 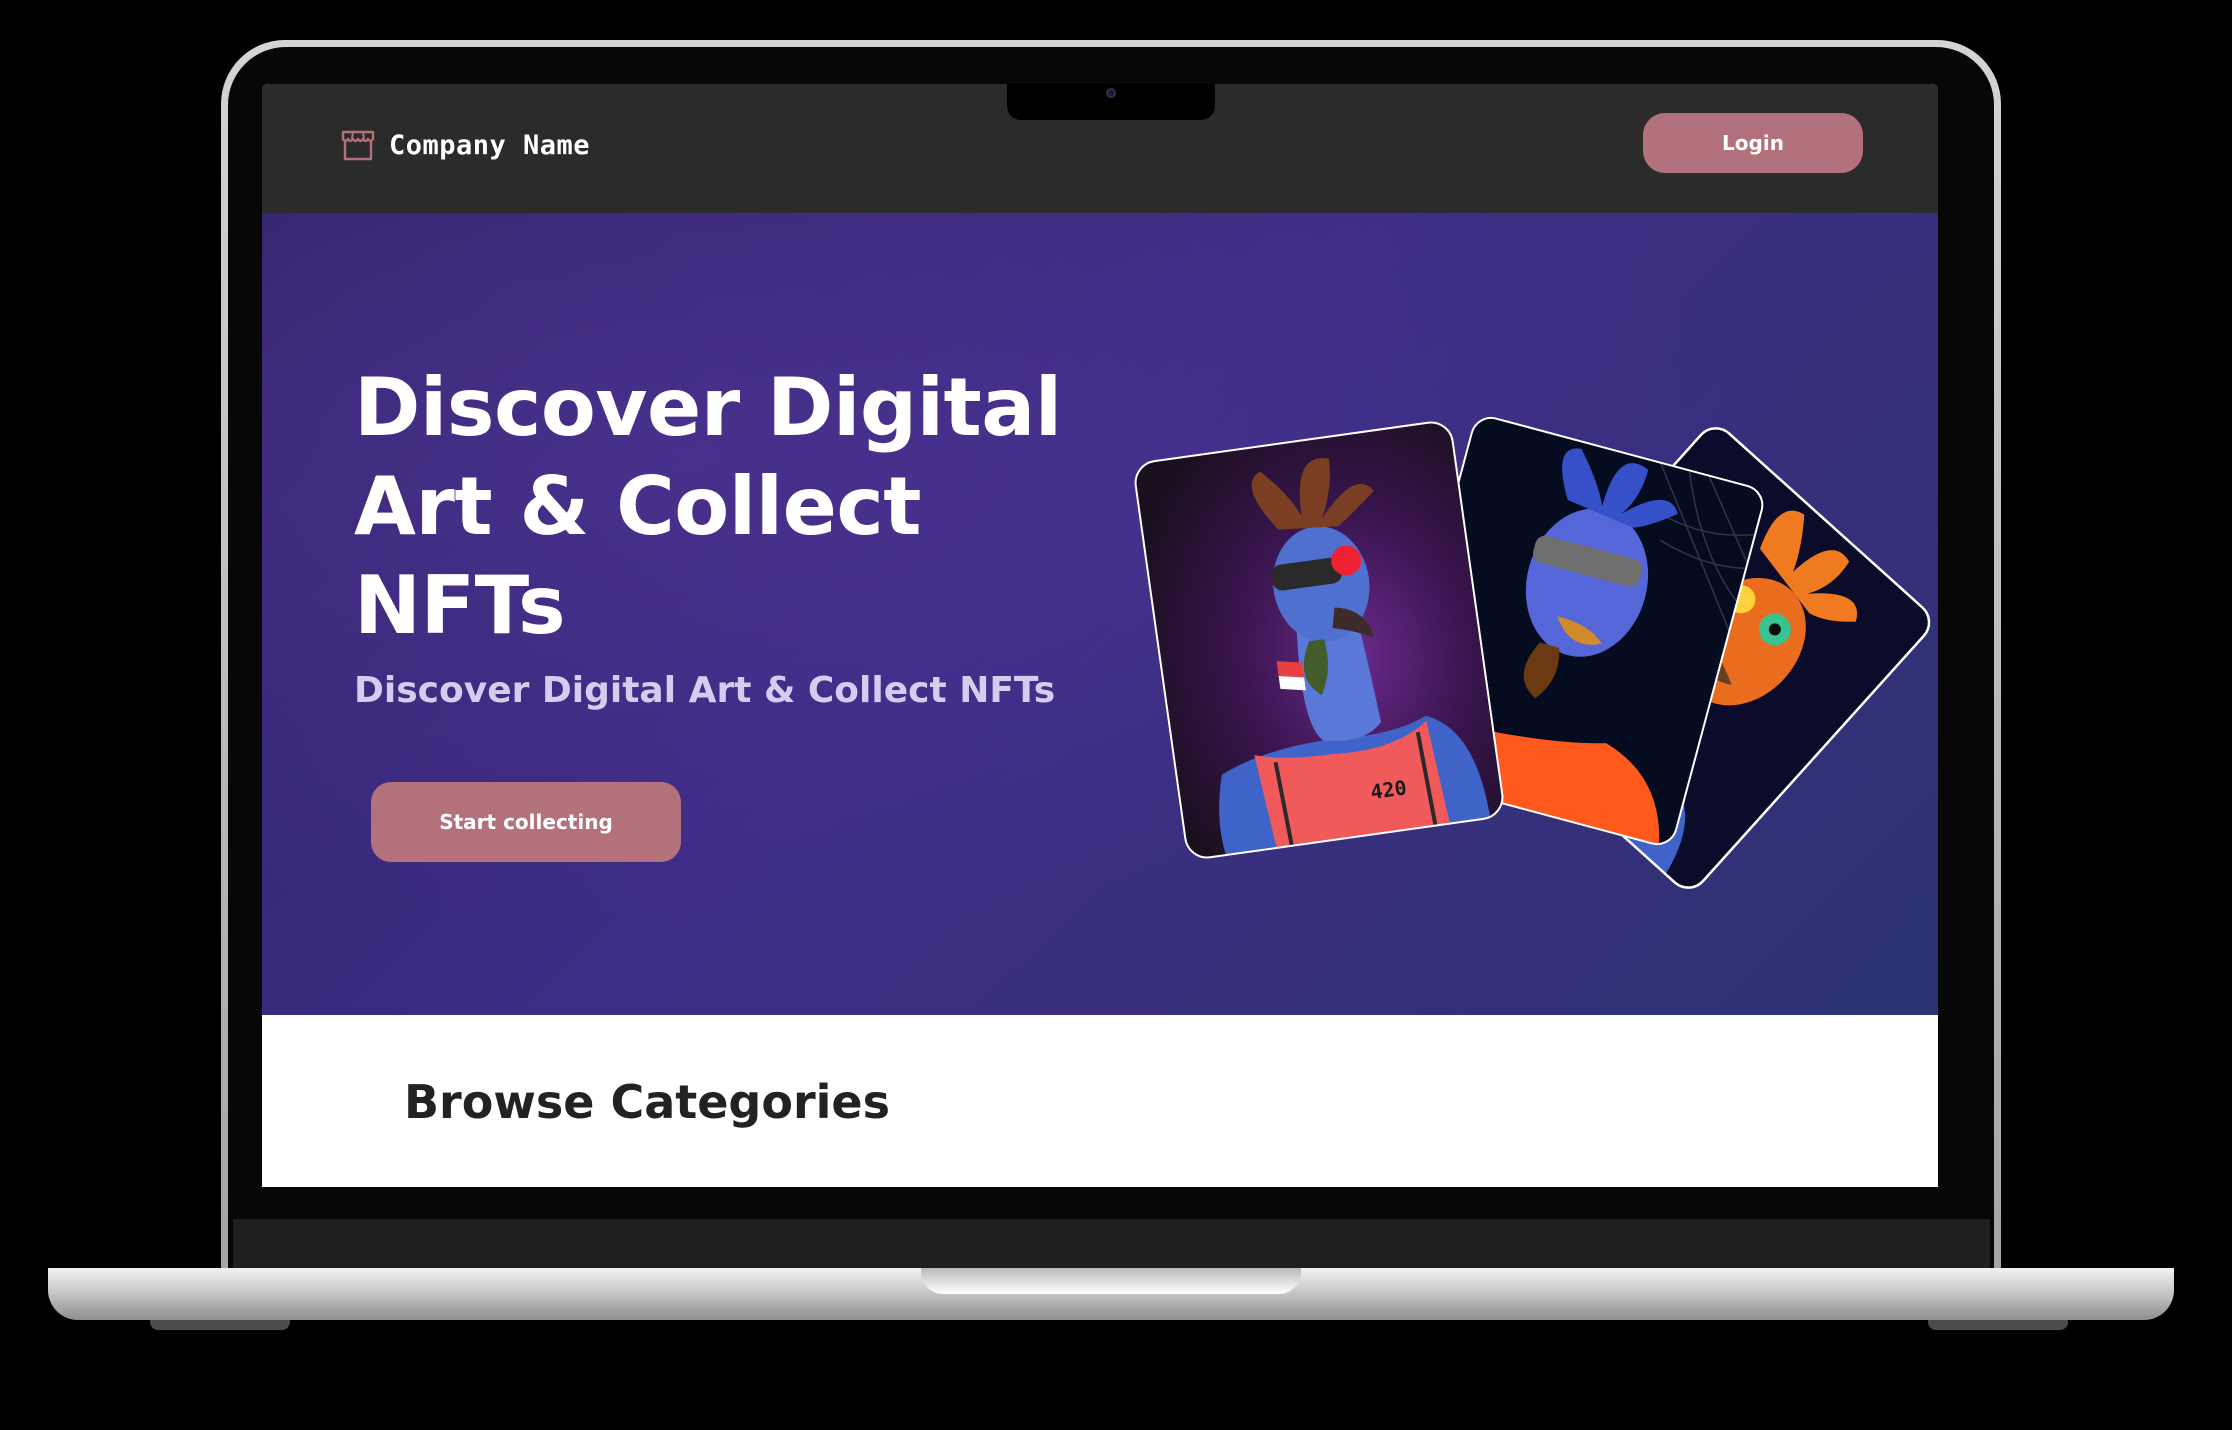 I want to click on brand: Company Name, so click(x=465, y=145).